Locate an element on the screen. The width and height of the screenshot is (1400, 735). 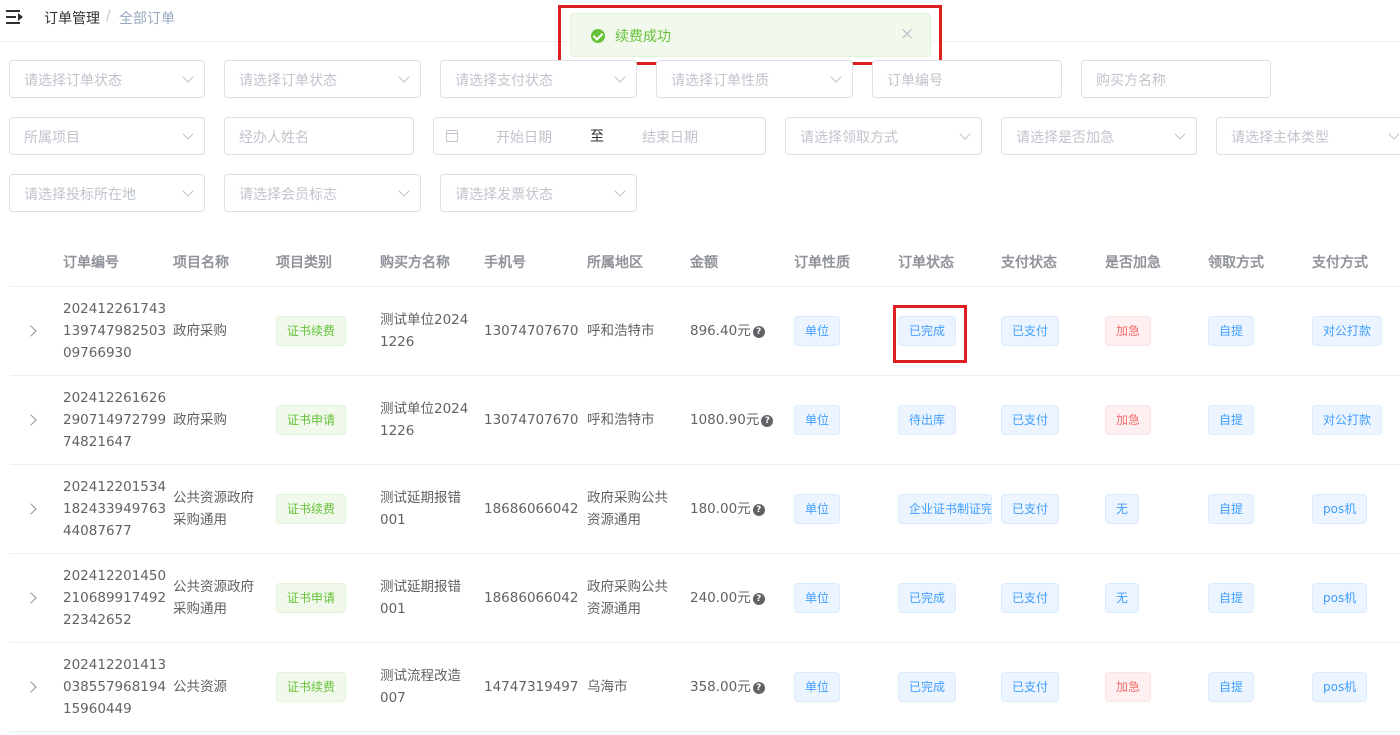
order-number-line: 202412201534 is located at coordinates (115, 486).